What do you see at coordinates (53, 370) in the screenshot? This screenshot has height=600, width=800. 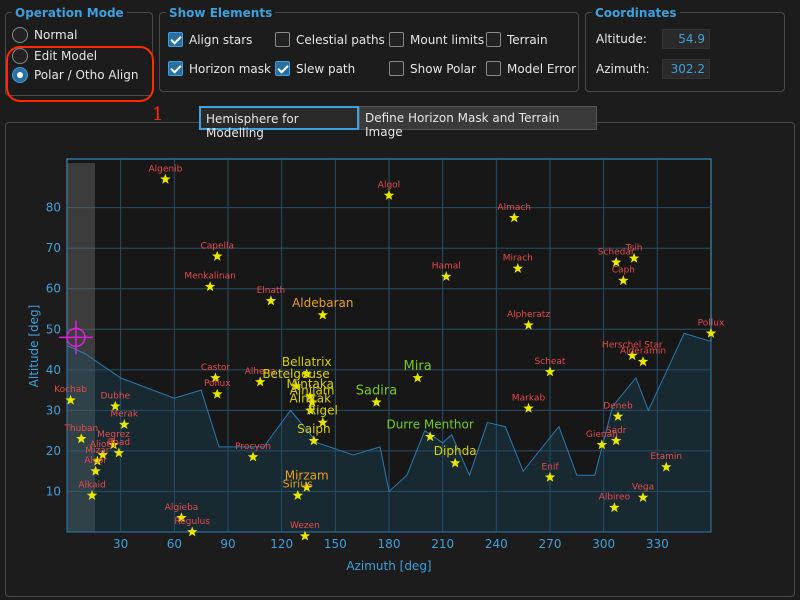 I see `y-tick-label: 40` at bounding box center [53, 370].